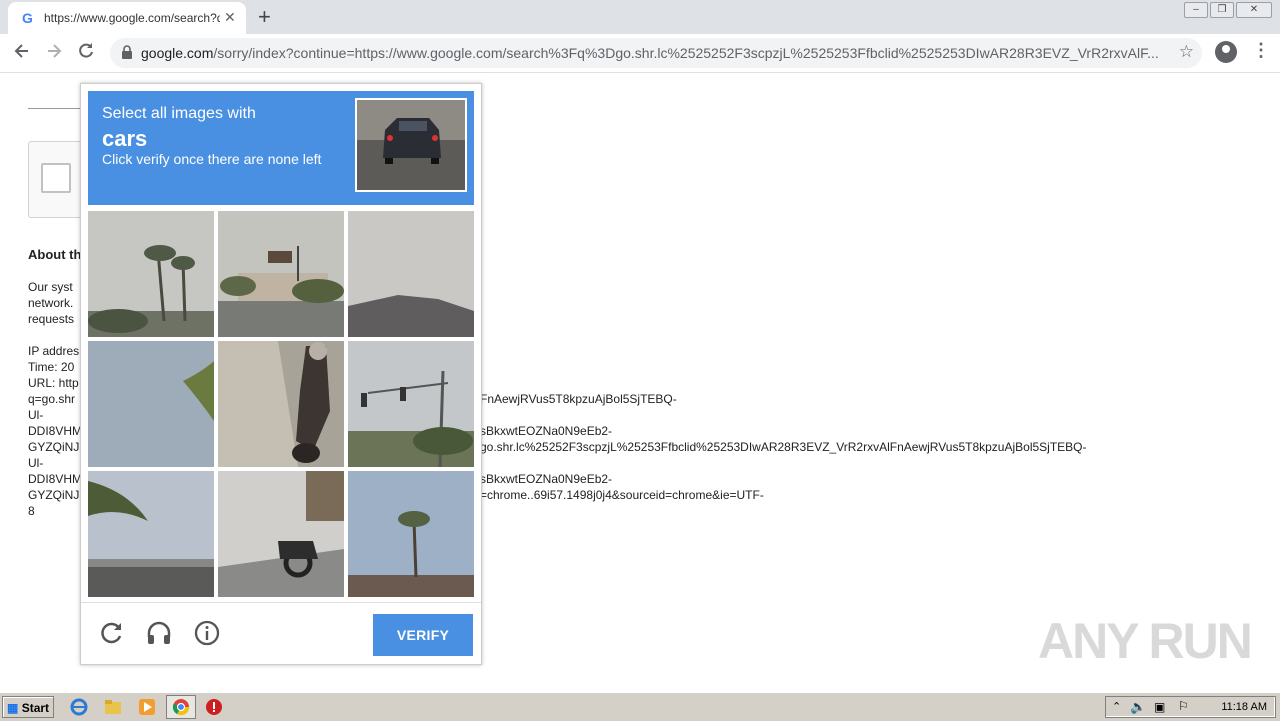 The width and height of the screenshot is (1280, 723). What do you see at coordinates (1145, 641) in the screenshot?
I see `anyrun-watermark: ANY RUN` at bounding box center [1145, 641].